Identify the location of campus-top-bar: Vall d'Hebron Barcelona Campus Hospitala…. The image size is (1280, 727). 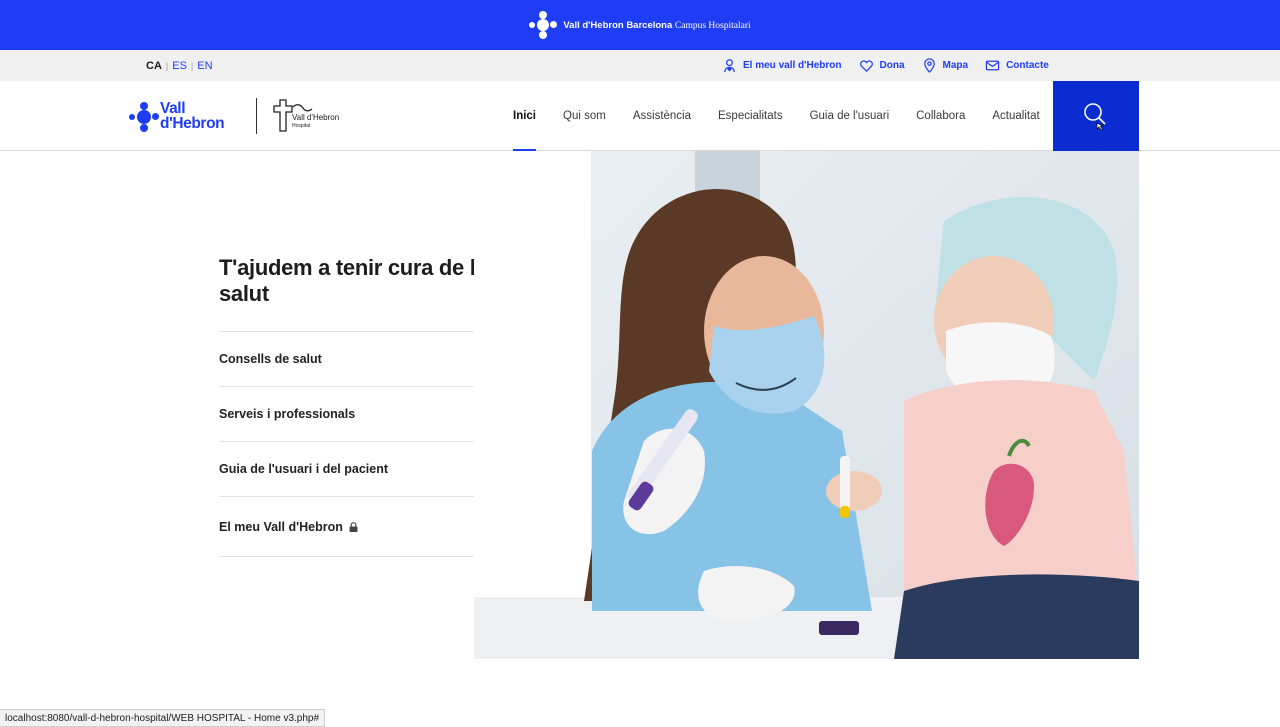
(640, 25).